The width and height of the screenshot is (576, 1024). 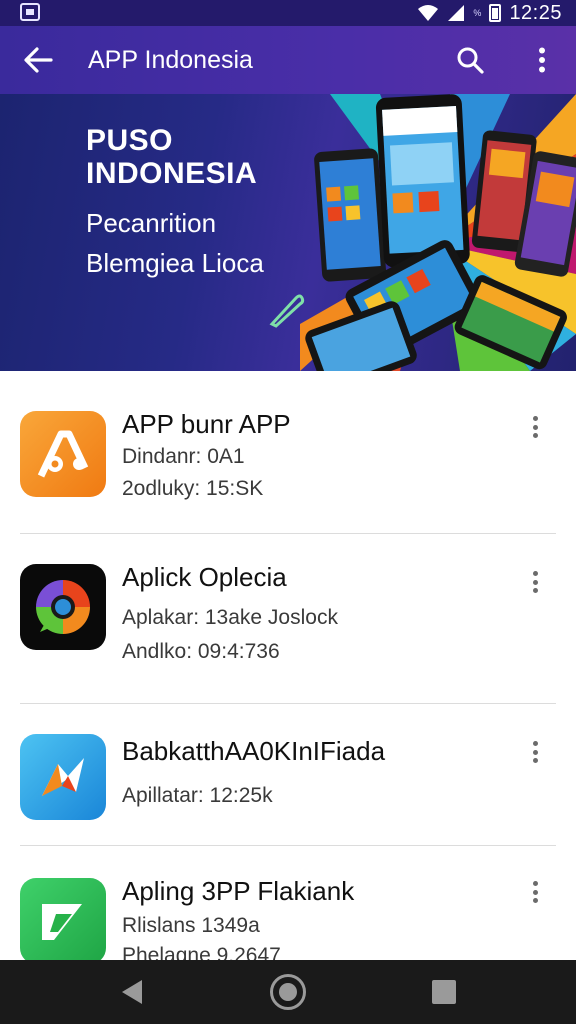 I want to click on blue-arrow-icon, so click(x=63, y=777).